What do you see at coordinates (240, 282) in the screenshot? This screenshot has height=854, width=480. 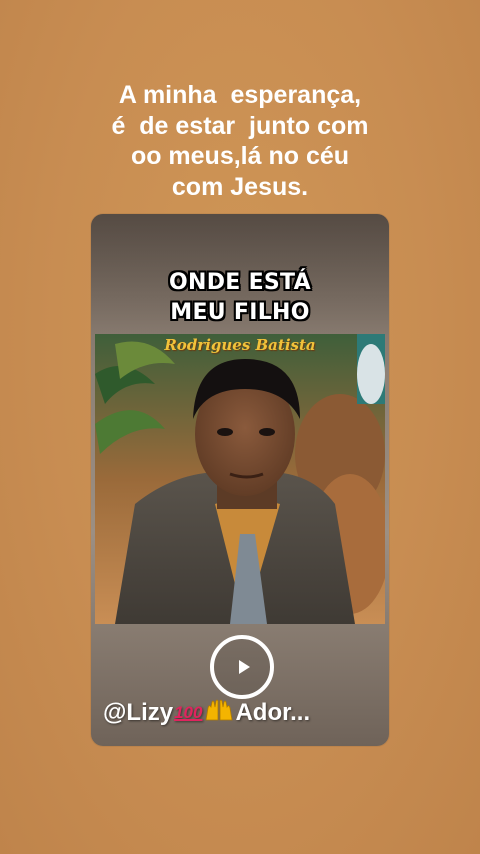 I see `cover-title-line: ONDE ESTÁ` at bounding box center [240, 282].